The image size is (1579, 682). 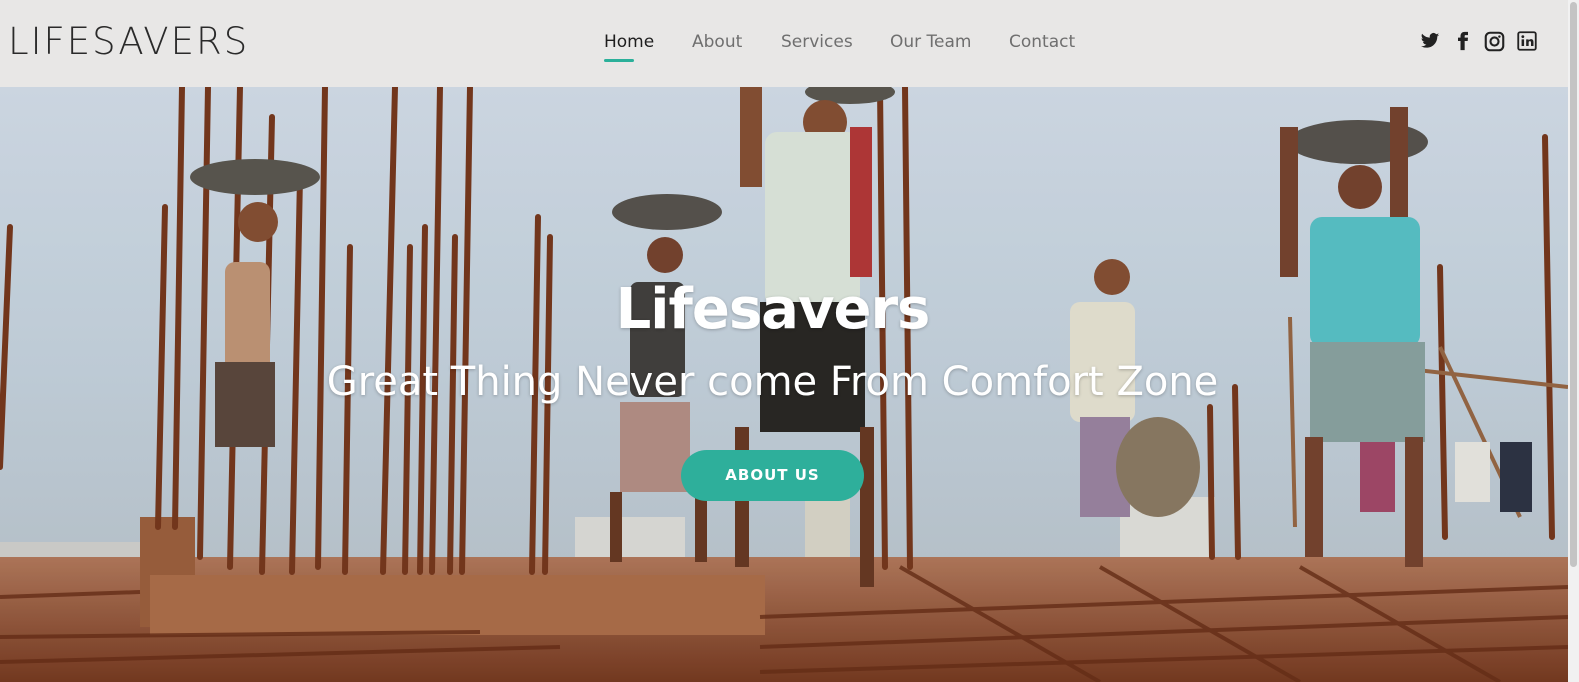 What do you see at coordinates (128, 42) in the screenshot?
I see `site-logo: LIFESAVERS` at bounding box center [128, 42].